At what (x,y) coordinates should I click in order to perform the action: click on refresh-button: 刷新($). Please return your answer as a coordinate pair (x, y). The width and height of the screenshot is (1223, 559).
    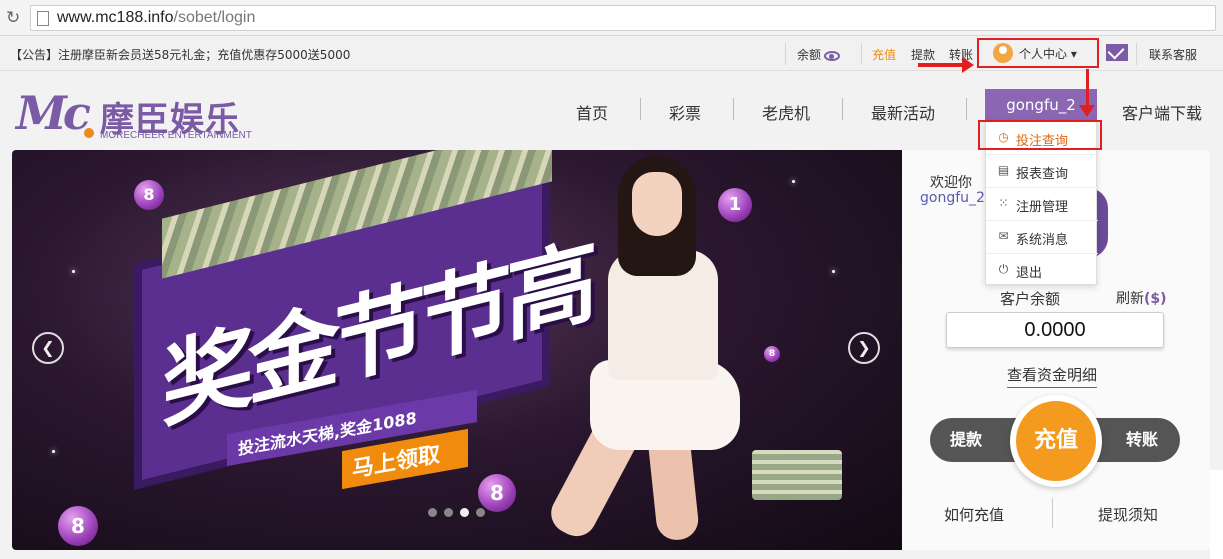
    Looking at the image, I should click on (1141, 298).